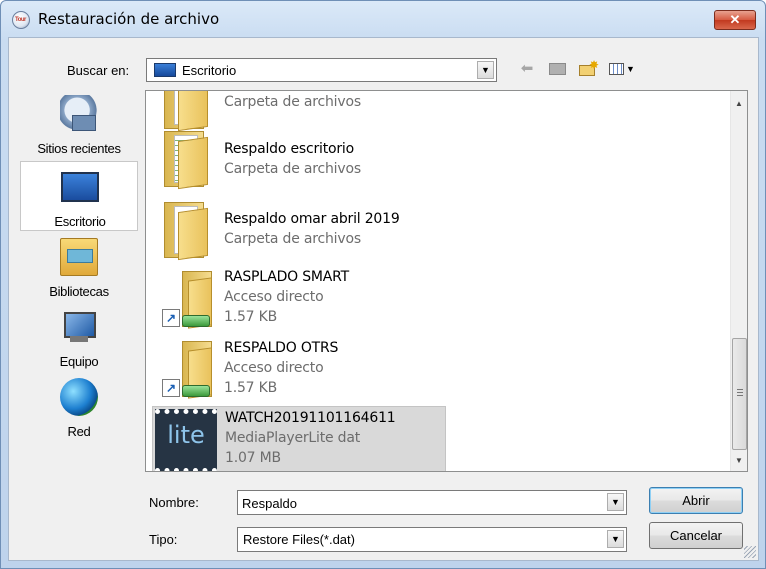 The height and width of the screenshot is (569, 766). What do you see at coordinates (383, 18) in the screenshot?
I see `title-bar: Tour Restauración de archivo ✕` at bounding box center [383, 18].